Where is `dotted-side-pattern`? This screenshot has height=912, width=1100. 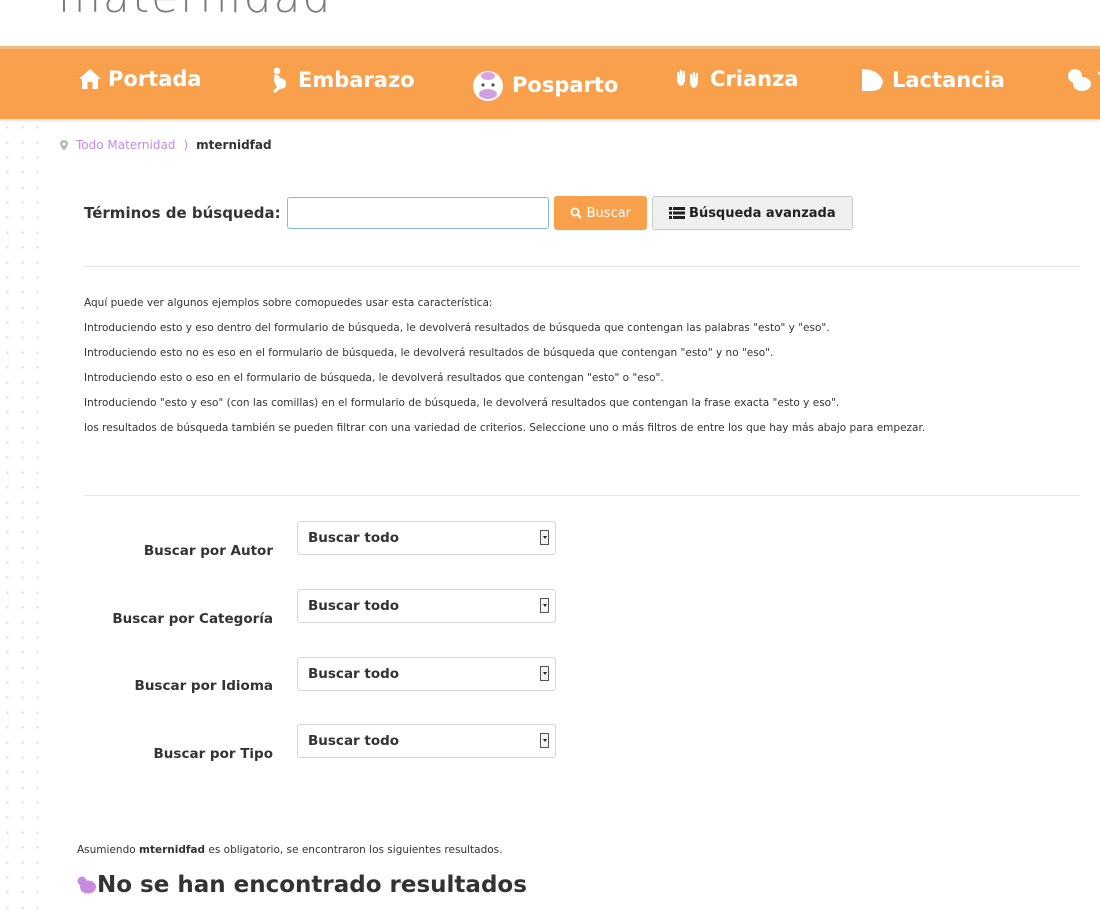
dotted-side-pattern is located at coordinates (23, 516).